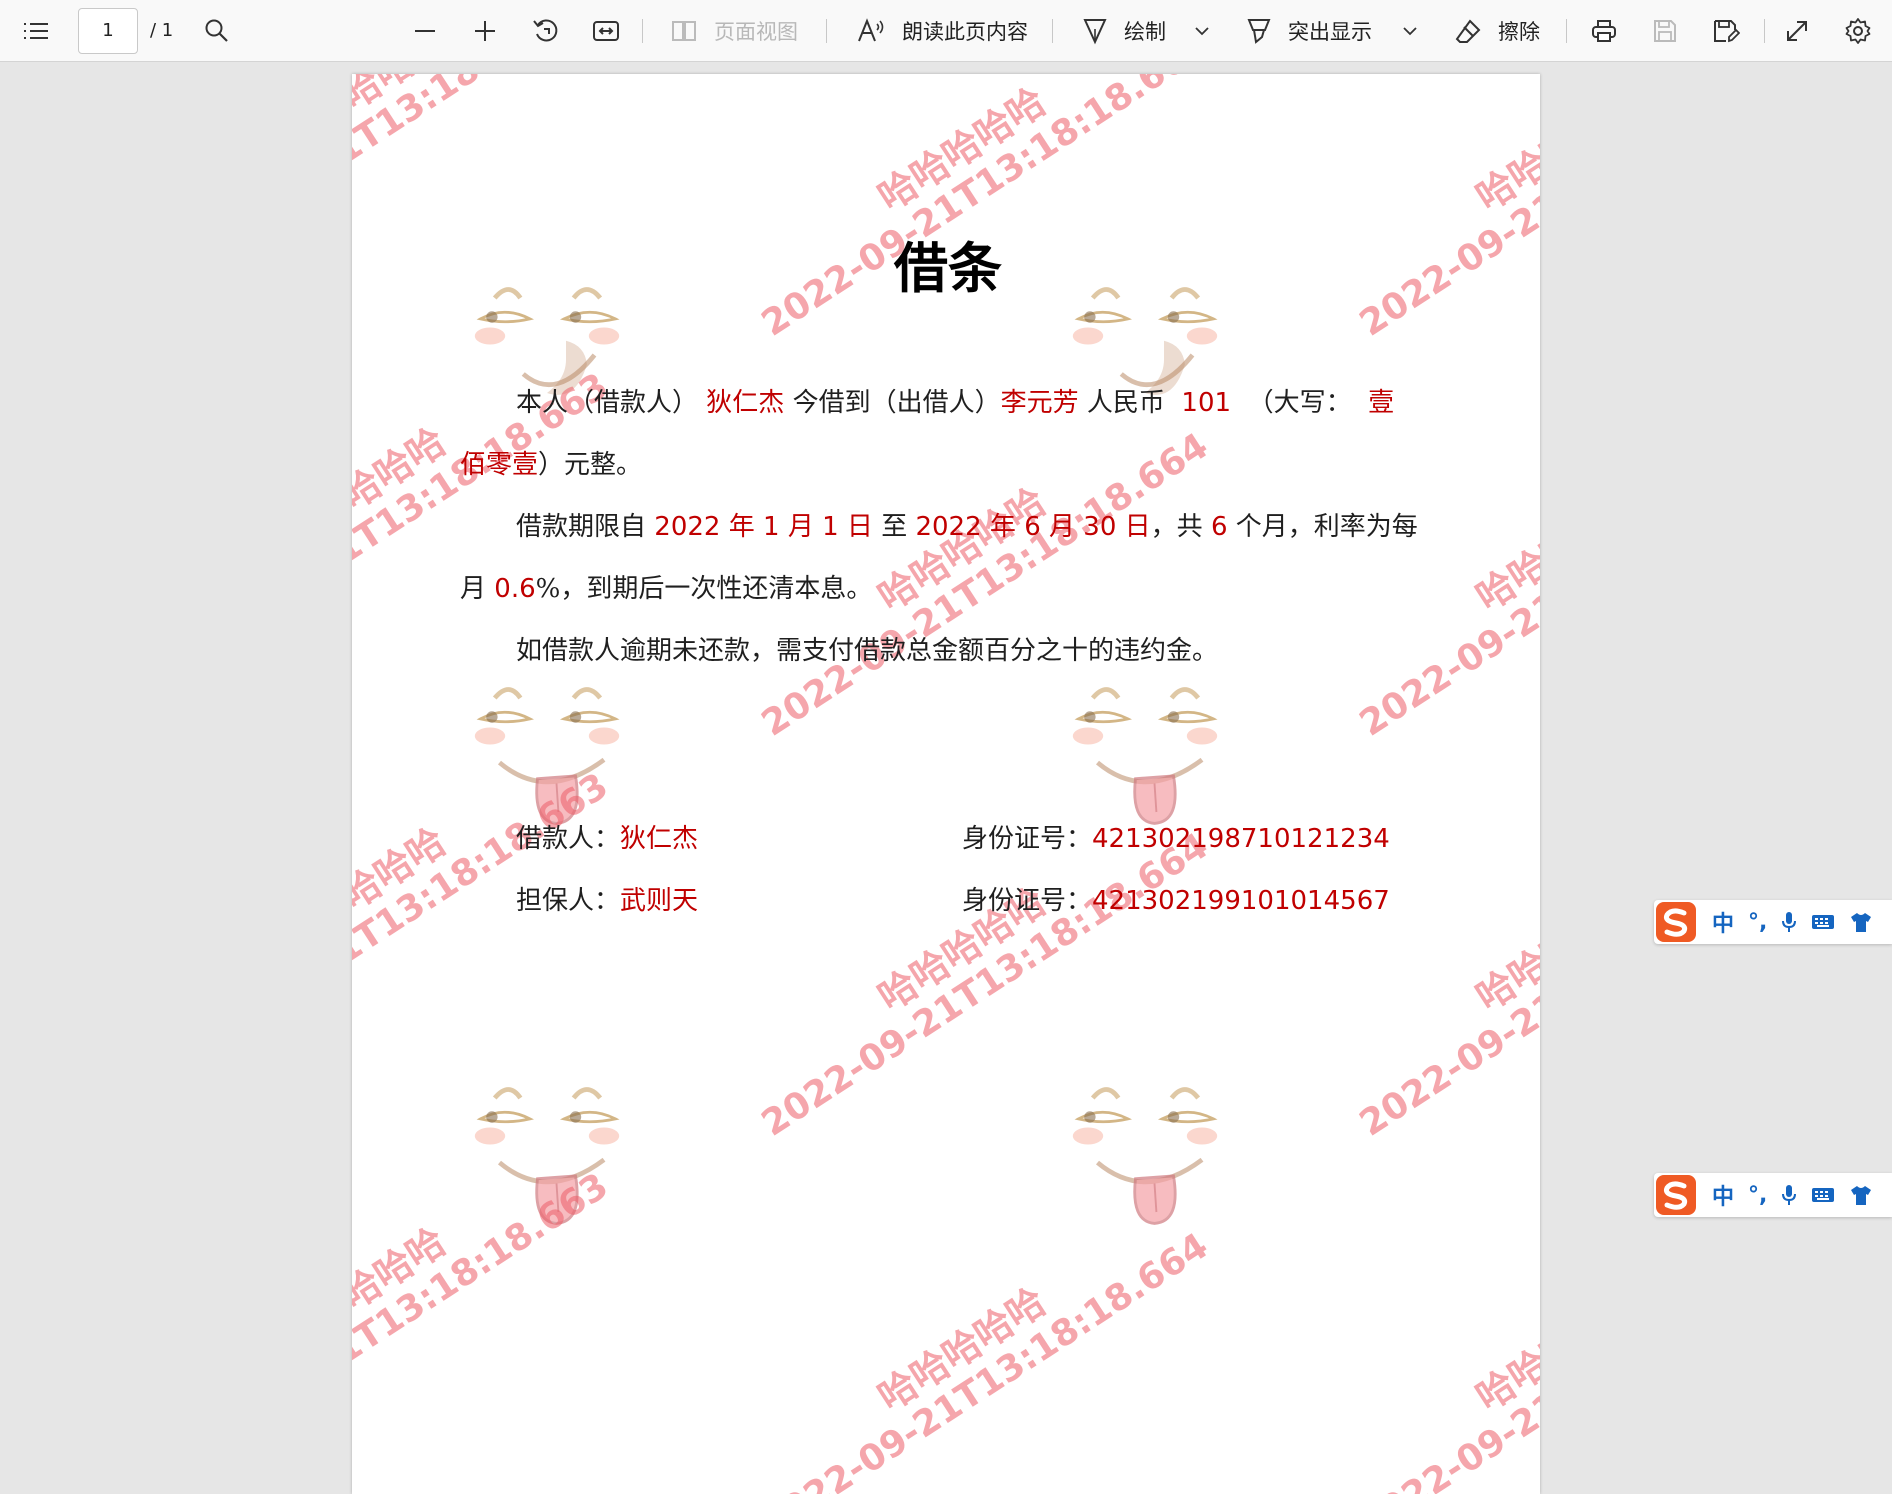  Describe the element at coordinates (1206, 403) in the screenshot. I see `loan-amount: 101` at that location.